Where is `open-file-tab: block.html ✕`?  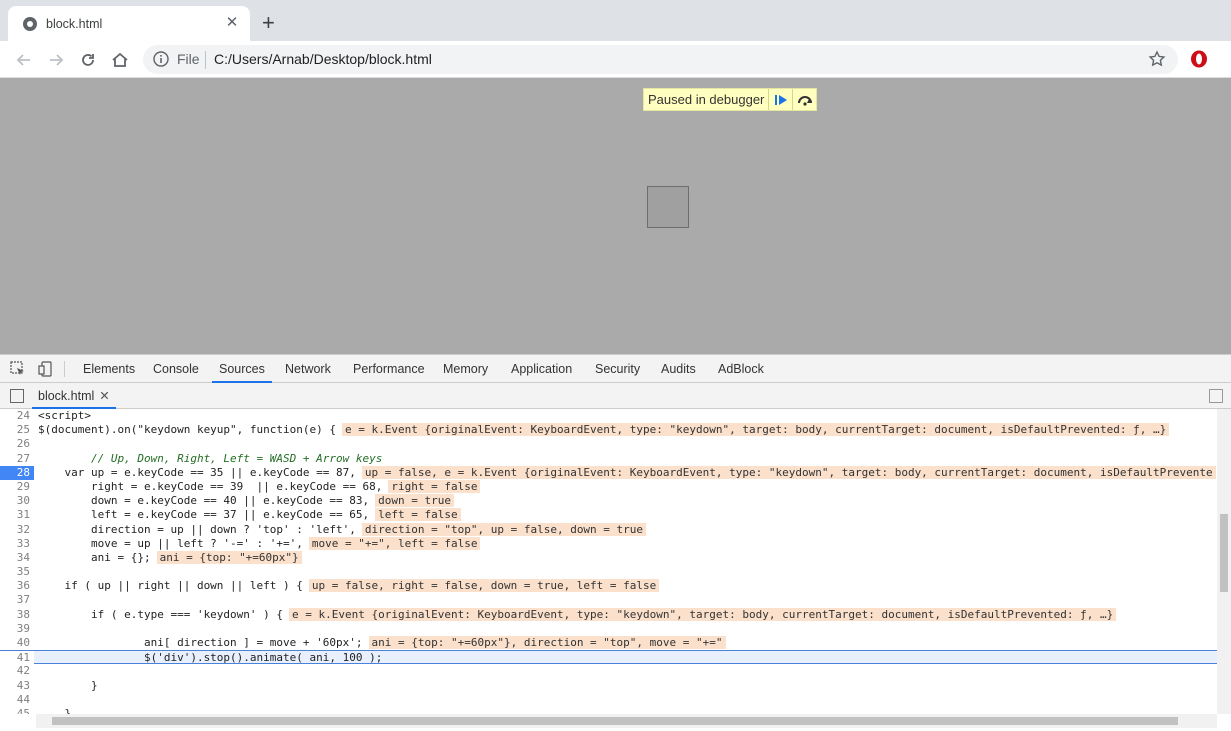
open-file-tab: block.html ✕ is located at coordinates (74, 396).